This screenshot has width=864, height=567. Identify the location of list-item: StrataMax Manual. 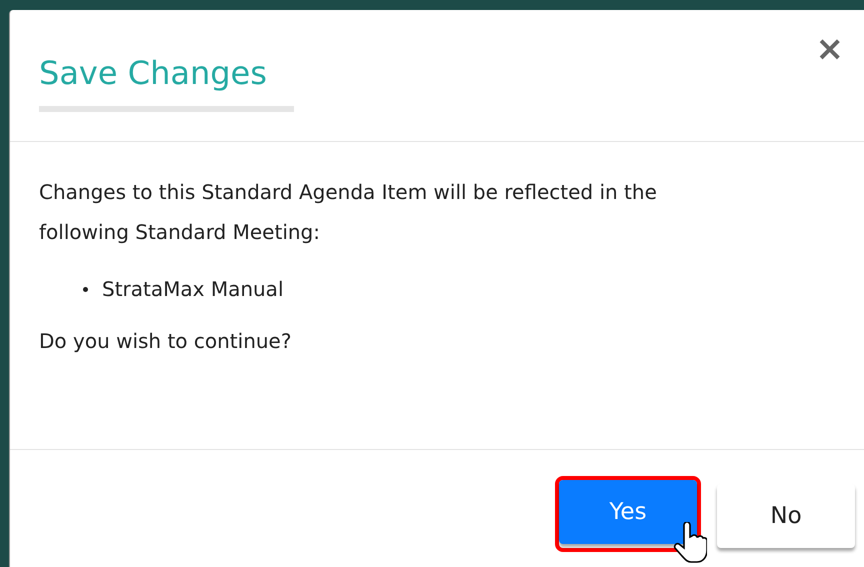
(193, 289).